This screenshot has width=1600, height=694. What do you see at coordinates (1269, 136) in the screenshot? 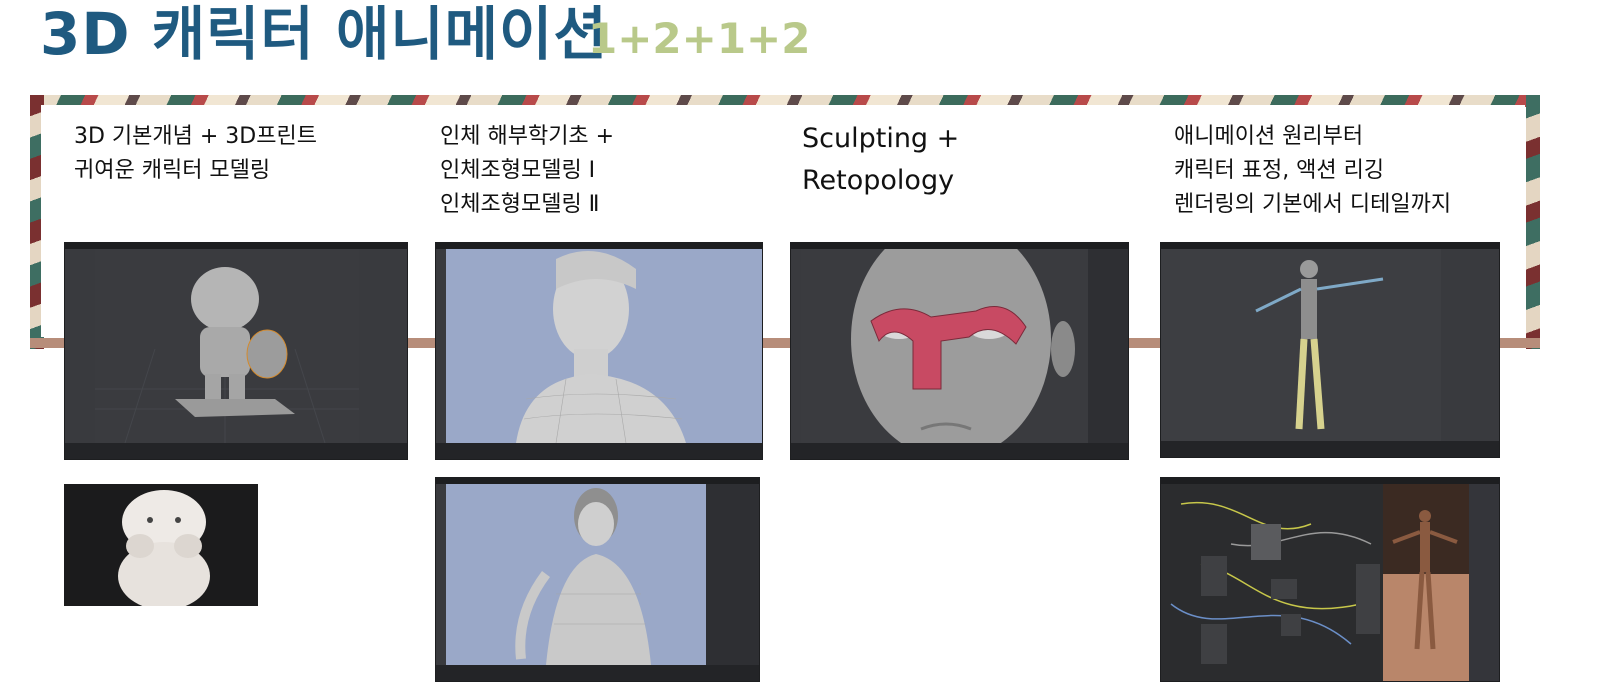
I see `column-4-line-1: 애니메이션 원리부터` at bounding box center [1269, 136].